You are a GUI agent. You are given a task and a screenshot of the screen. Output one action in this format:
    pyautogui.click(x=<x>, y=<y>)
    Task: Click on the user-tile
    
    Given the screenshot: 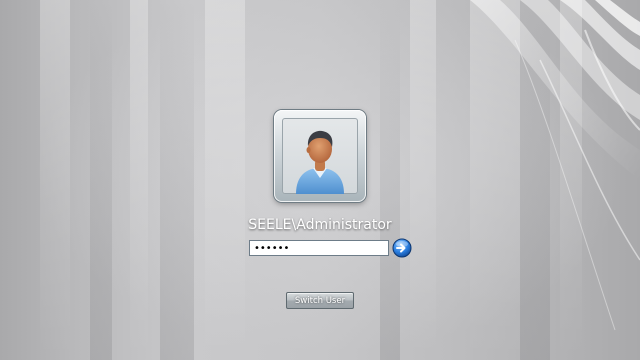 What is the action you would take?
    pyautogui.click(x=320, y=156)
    